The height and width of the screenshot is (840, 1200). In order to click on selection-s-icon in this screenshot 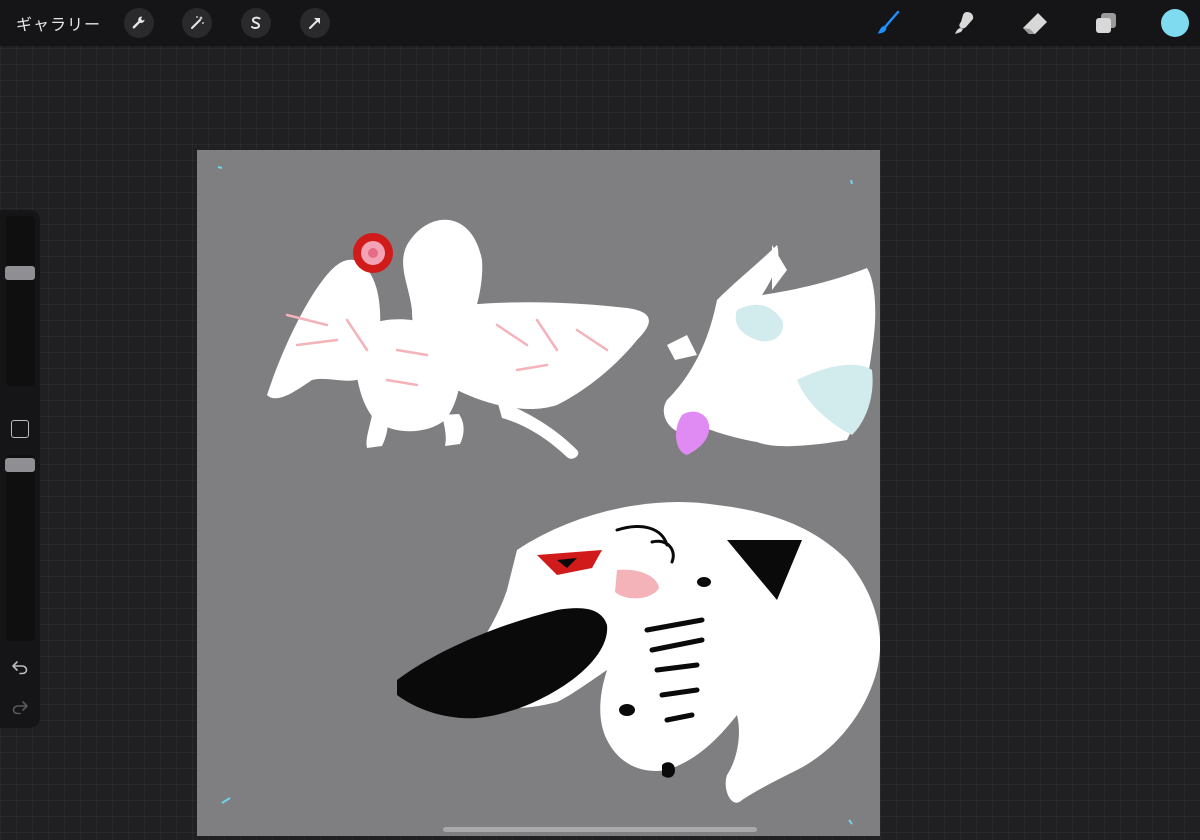, I will do `click(256, 22)`.